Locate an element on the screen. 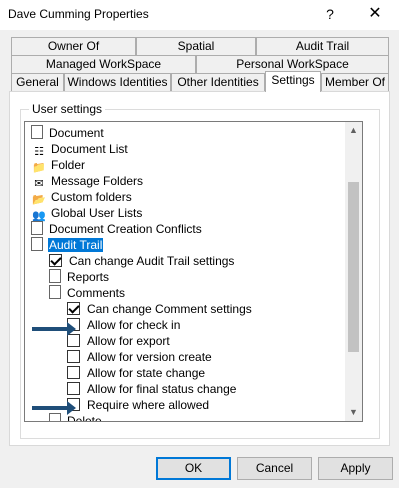  tab-audit-trail: Audit Trail is located at coordinates (322, 46).